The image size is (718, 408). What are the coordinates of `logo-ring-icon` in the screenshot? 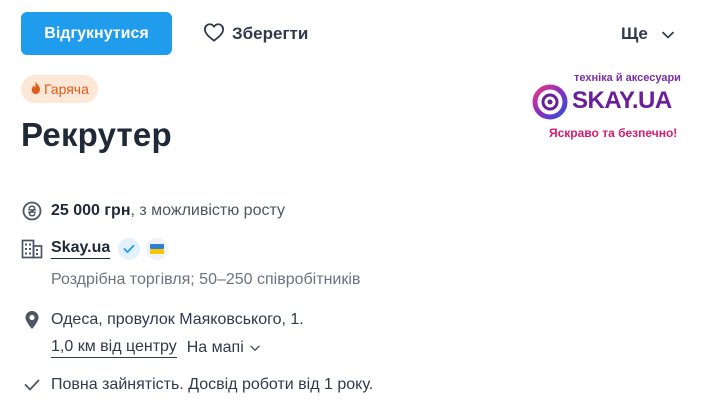 It's located at (550, 102).